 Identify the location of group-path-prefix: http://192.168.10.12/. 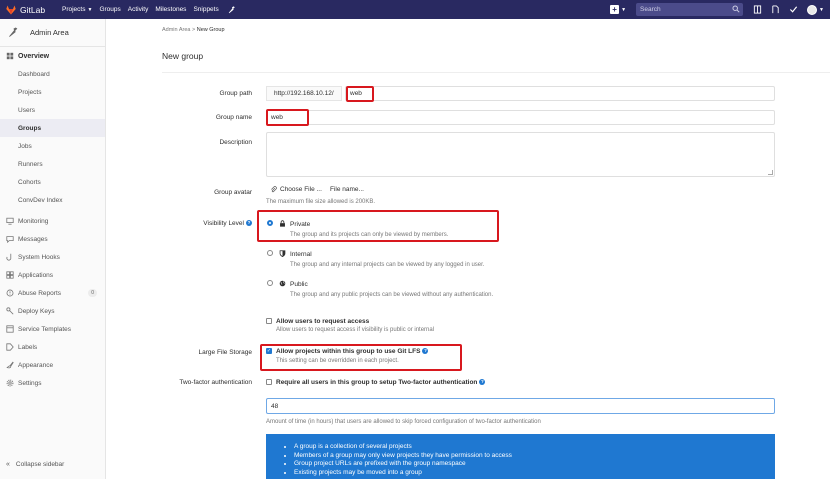
(304, 93).